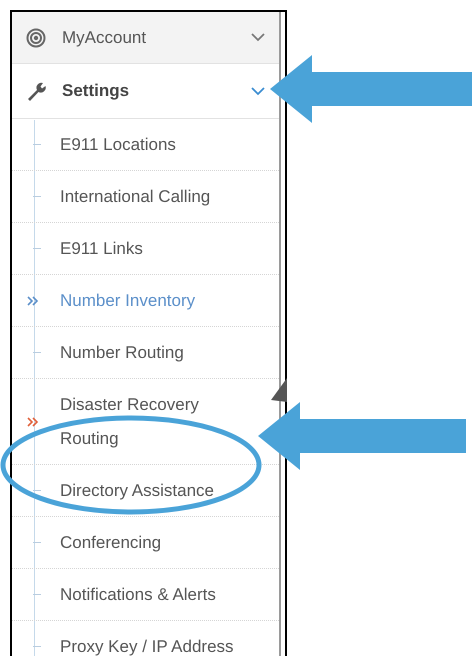 The width and height of the screenshot is (472, 656). I want to click on target-icon, so click(36, 38).